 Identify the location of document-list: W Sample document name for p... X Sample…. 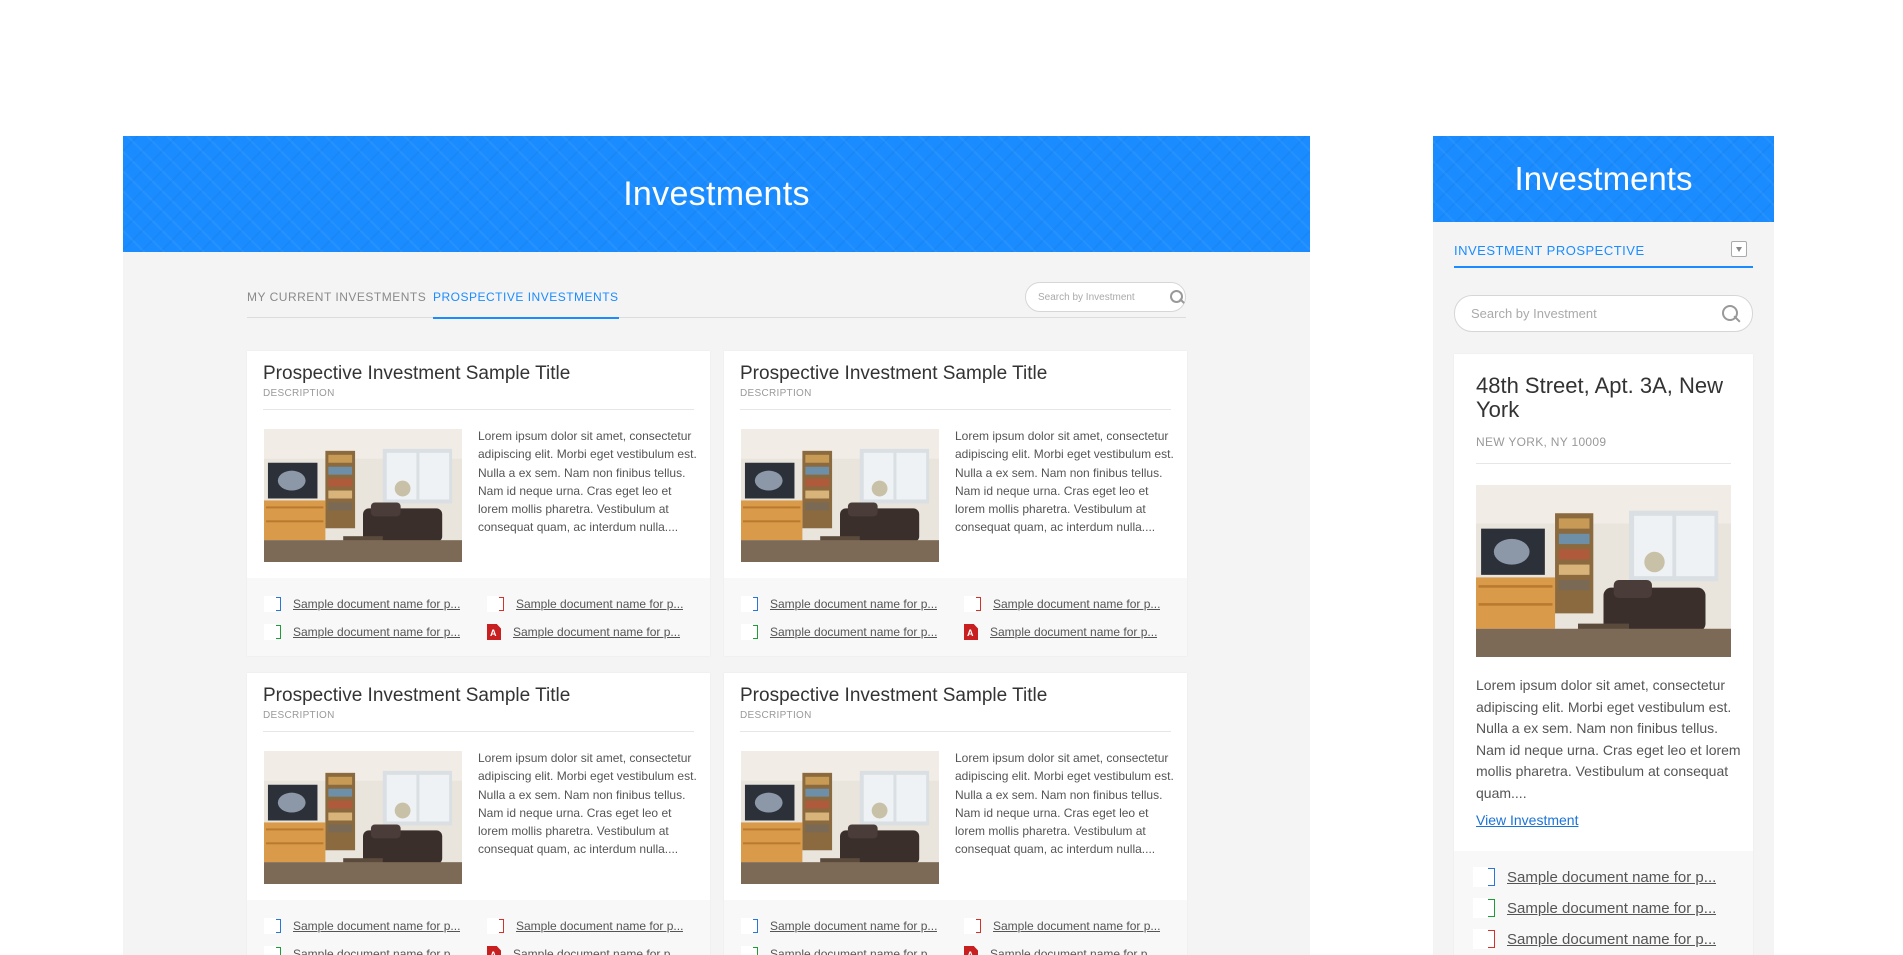
(1603, 903).